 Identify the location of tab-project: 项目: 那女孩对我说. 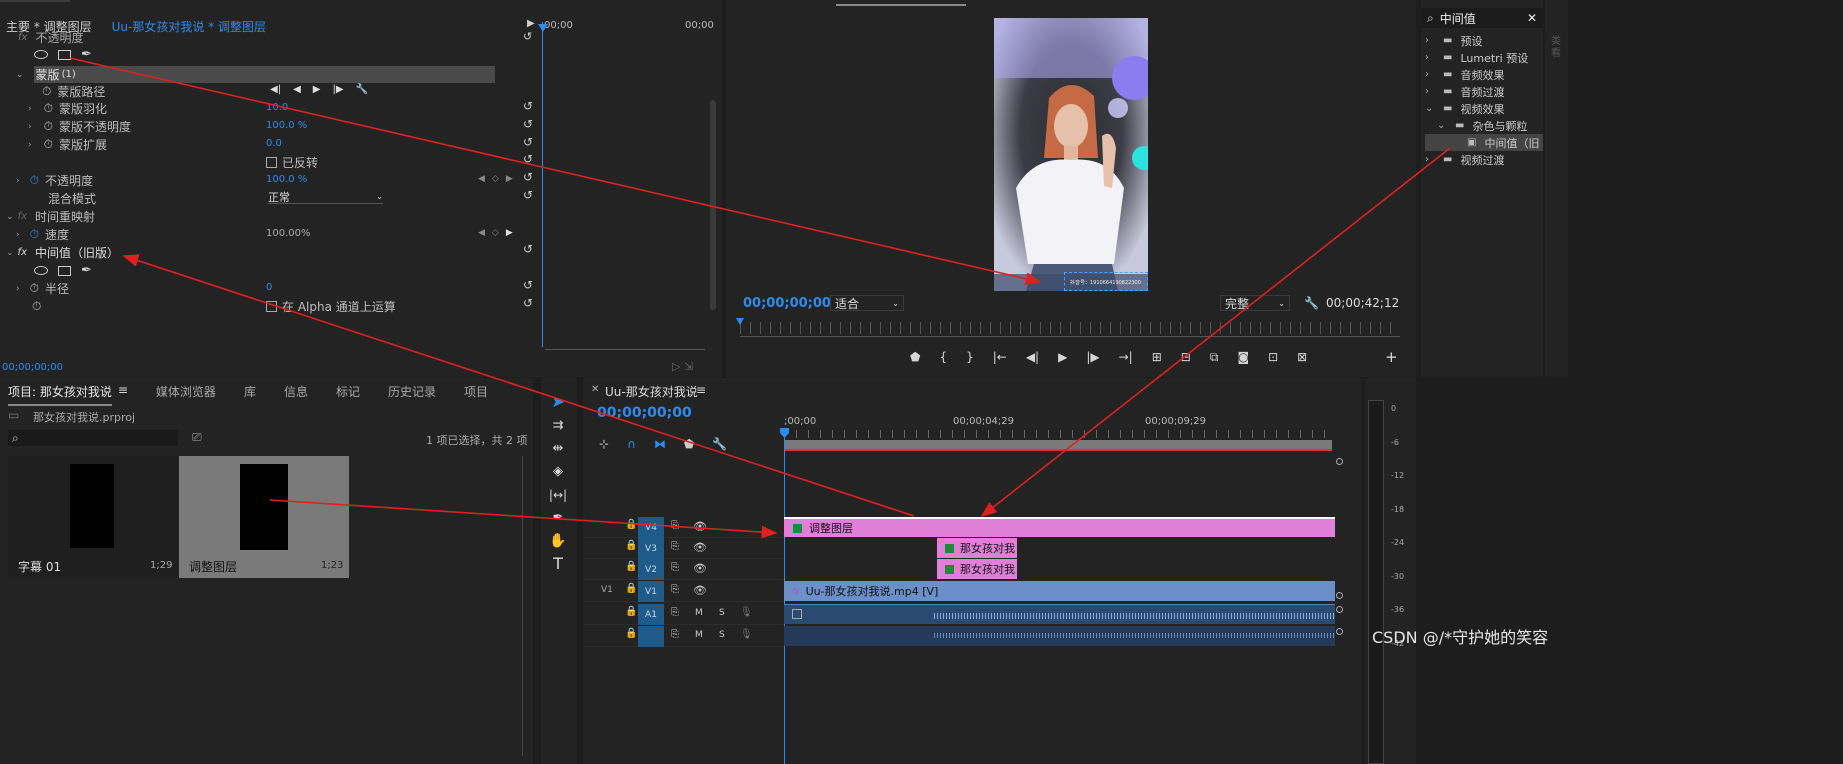
(60, 394).